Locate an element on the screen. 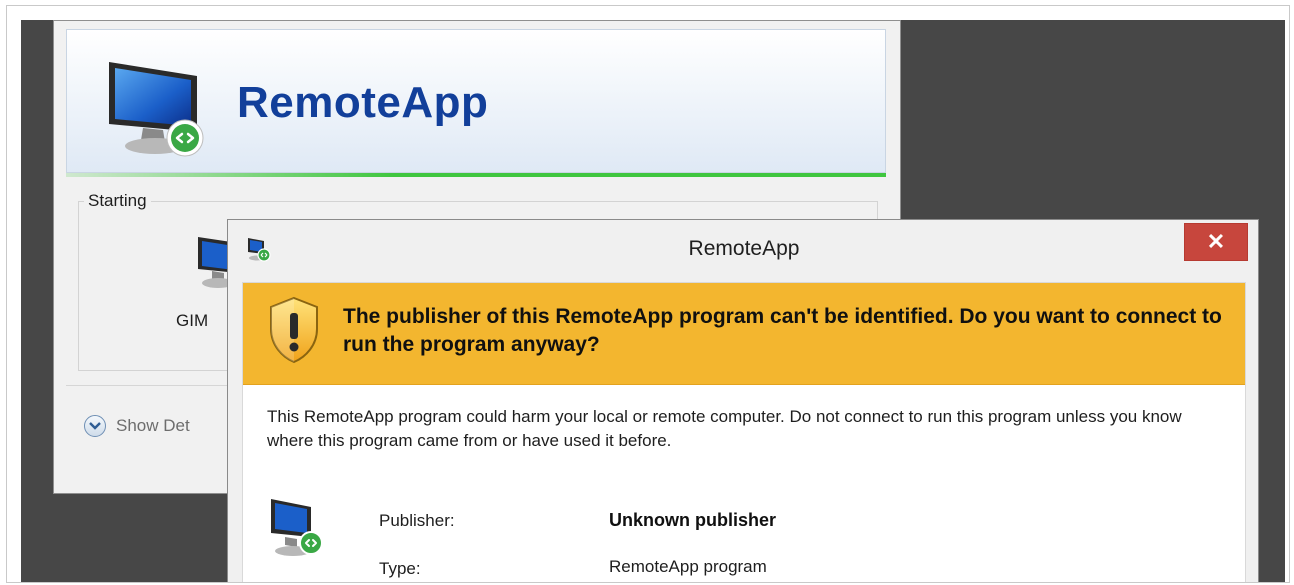 Image resolution: width=1294 pixels, height=585 pixels. remoteapp-monitor-icon is located at coordinates (163, 112).